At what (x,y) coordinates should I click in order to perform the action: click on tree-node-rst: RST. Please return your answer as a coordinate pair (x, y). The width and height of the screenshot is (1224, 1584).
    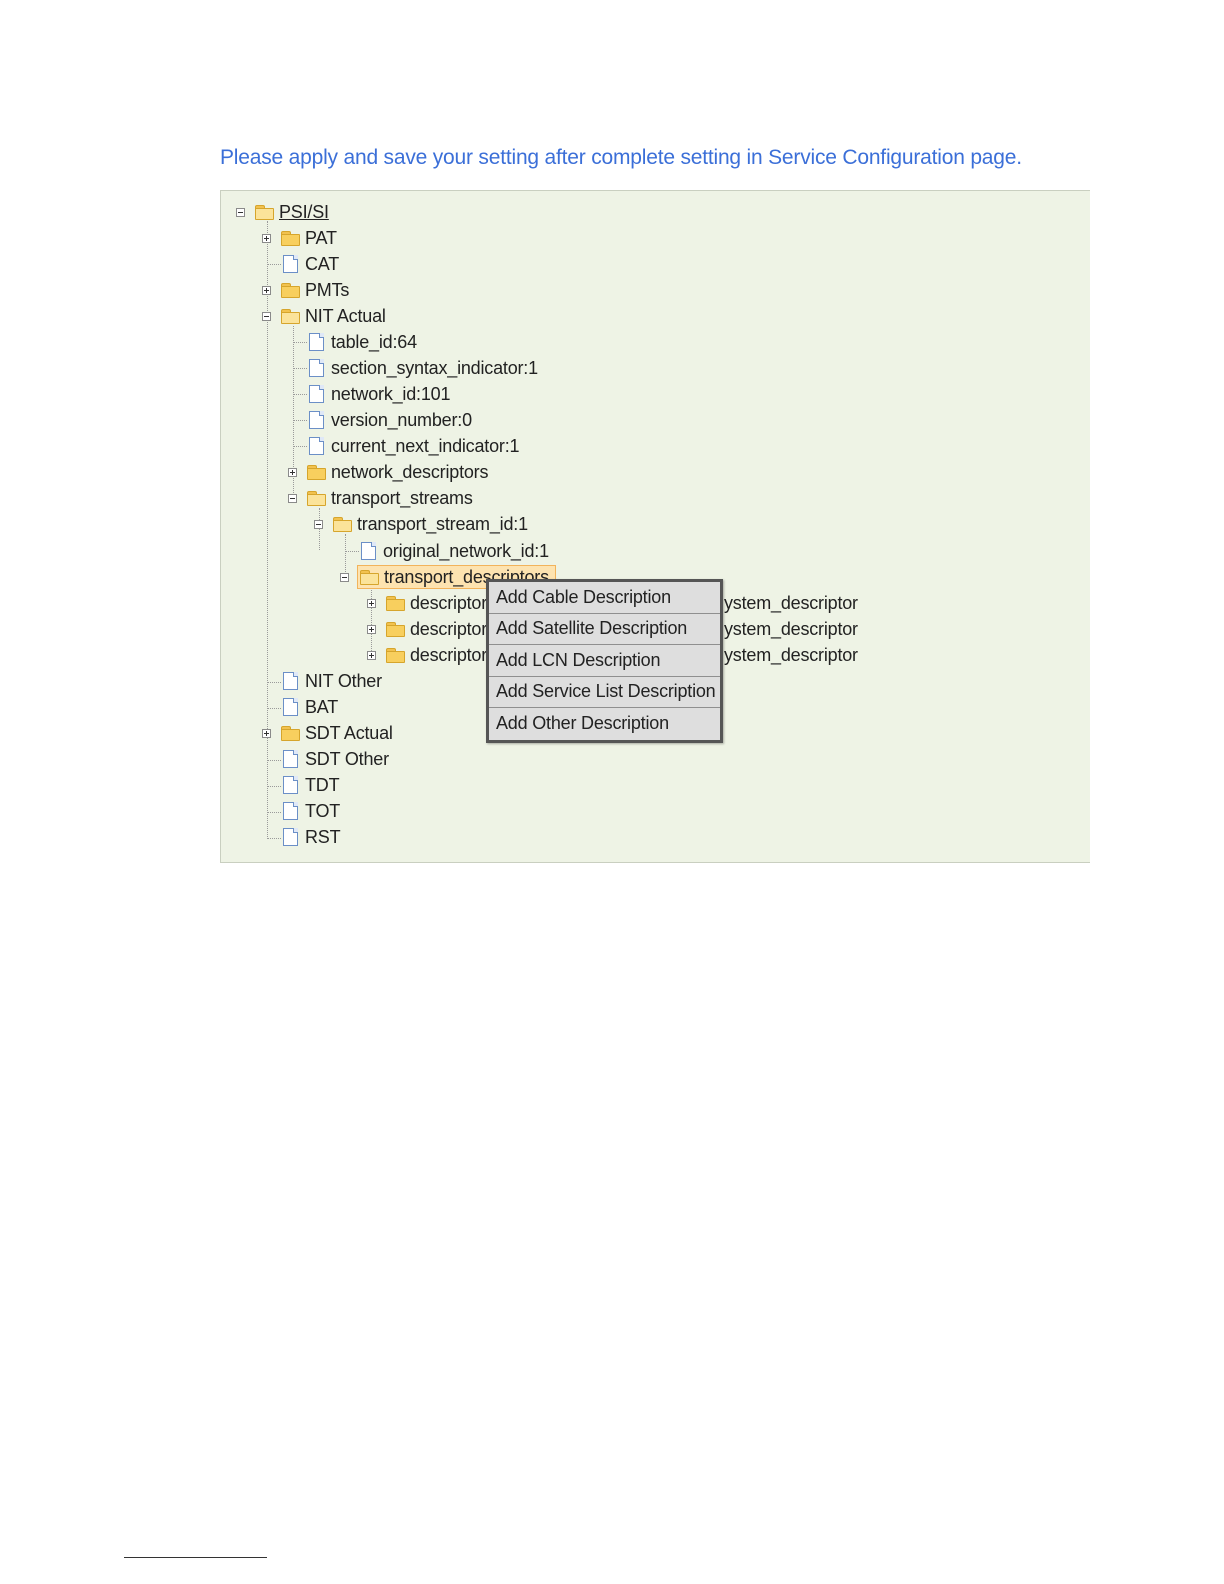
    Looking at the image, I should click on (311, 837).